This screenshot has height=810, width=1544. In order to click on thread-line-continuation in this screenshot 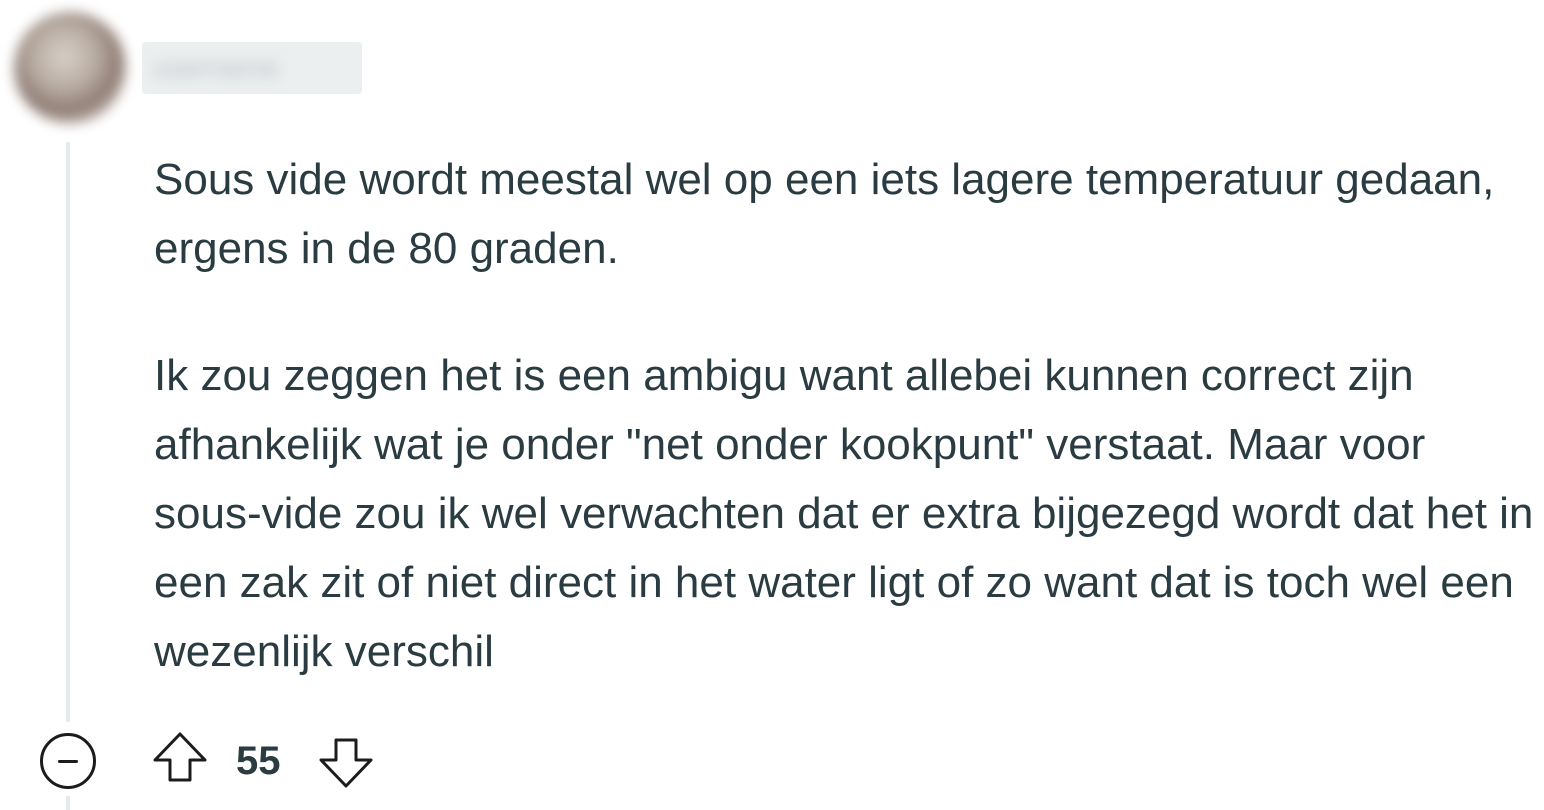, I will do `click(68, 803)`.